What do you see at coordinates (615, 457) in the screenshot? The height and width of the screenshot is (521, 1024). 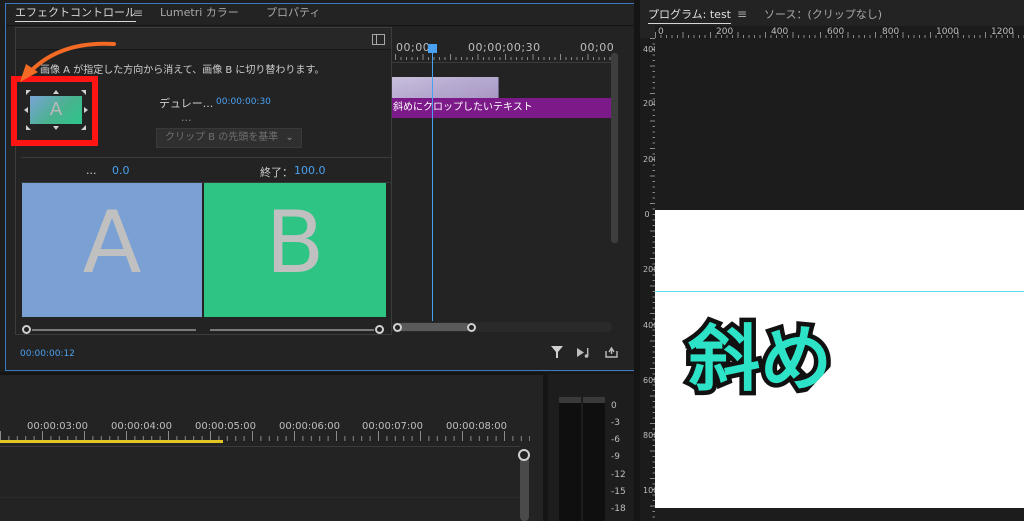 I see `db-label: -9` at bounding box center [615, 457].